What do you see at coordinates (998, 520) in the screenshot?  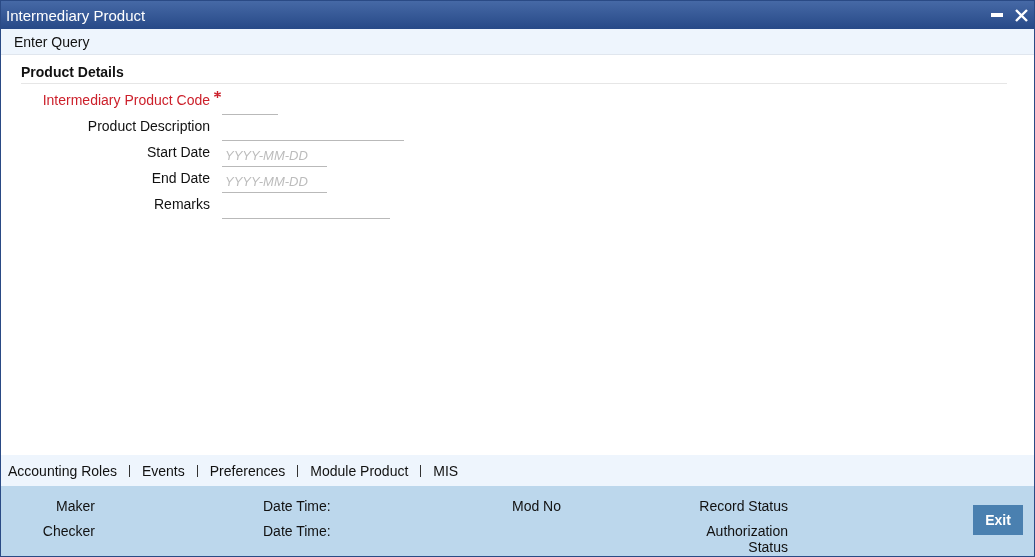 I see `exit-button: Exit` at bounding box center [998, 520].